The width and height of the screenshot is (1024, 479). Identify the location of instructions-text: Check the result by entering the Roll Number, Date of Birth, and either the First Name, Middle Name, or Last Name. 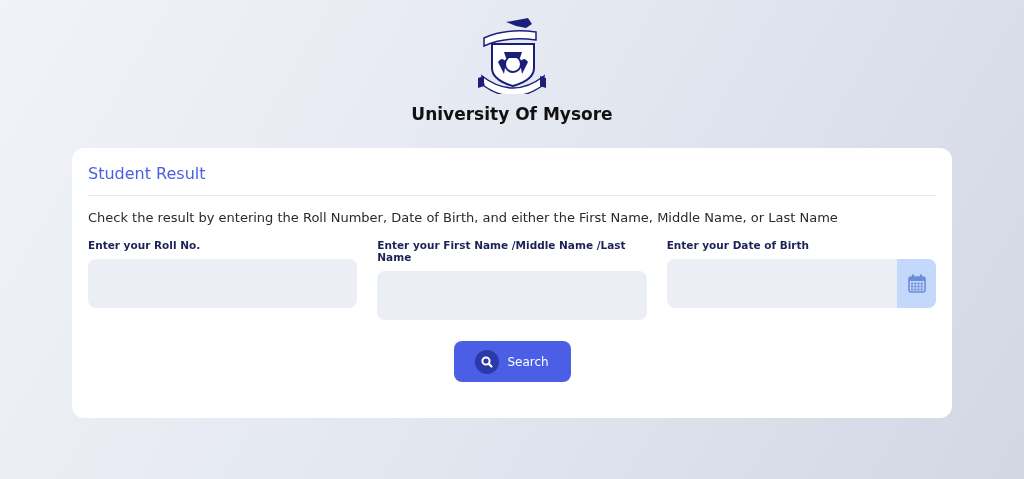
(463, 217).